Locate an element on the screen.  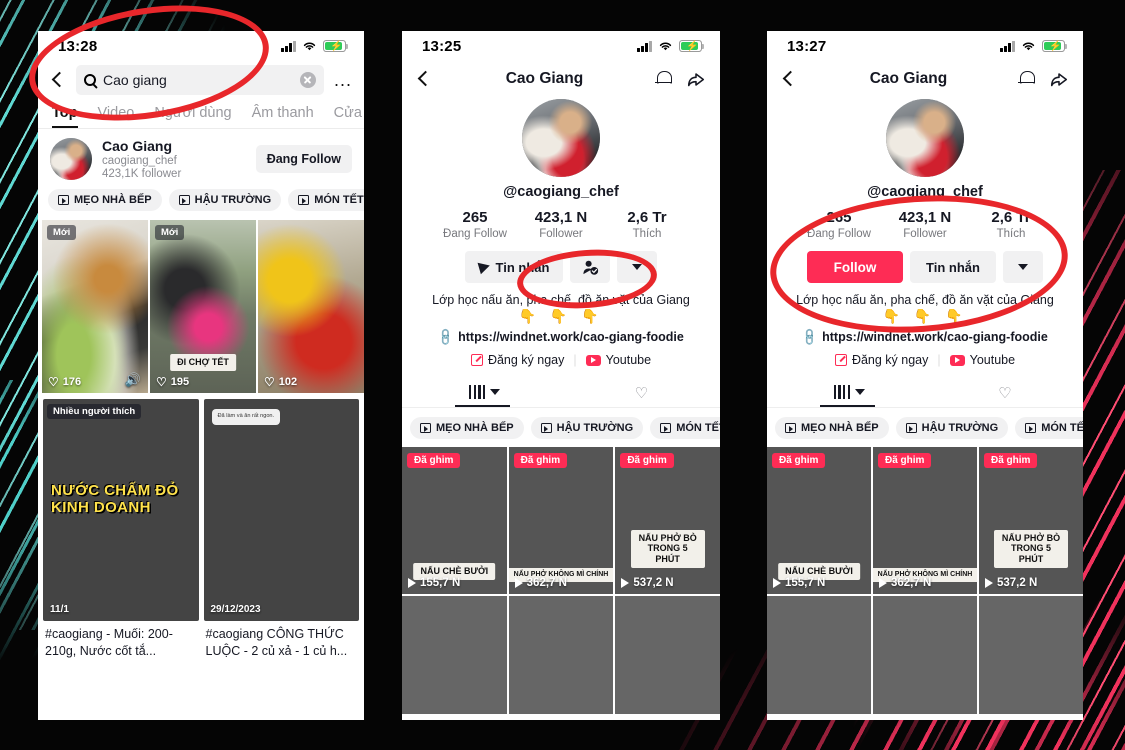
playlist-label: HẬU TRƯỜNG is located at coordinates (233, 200).